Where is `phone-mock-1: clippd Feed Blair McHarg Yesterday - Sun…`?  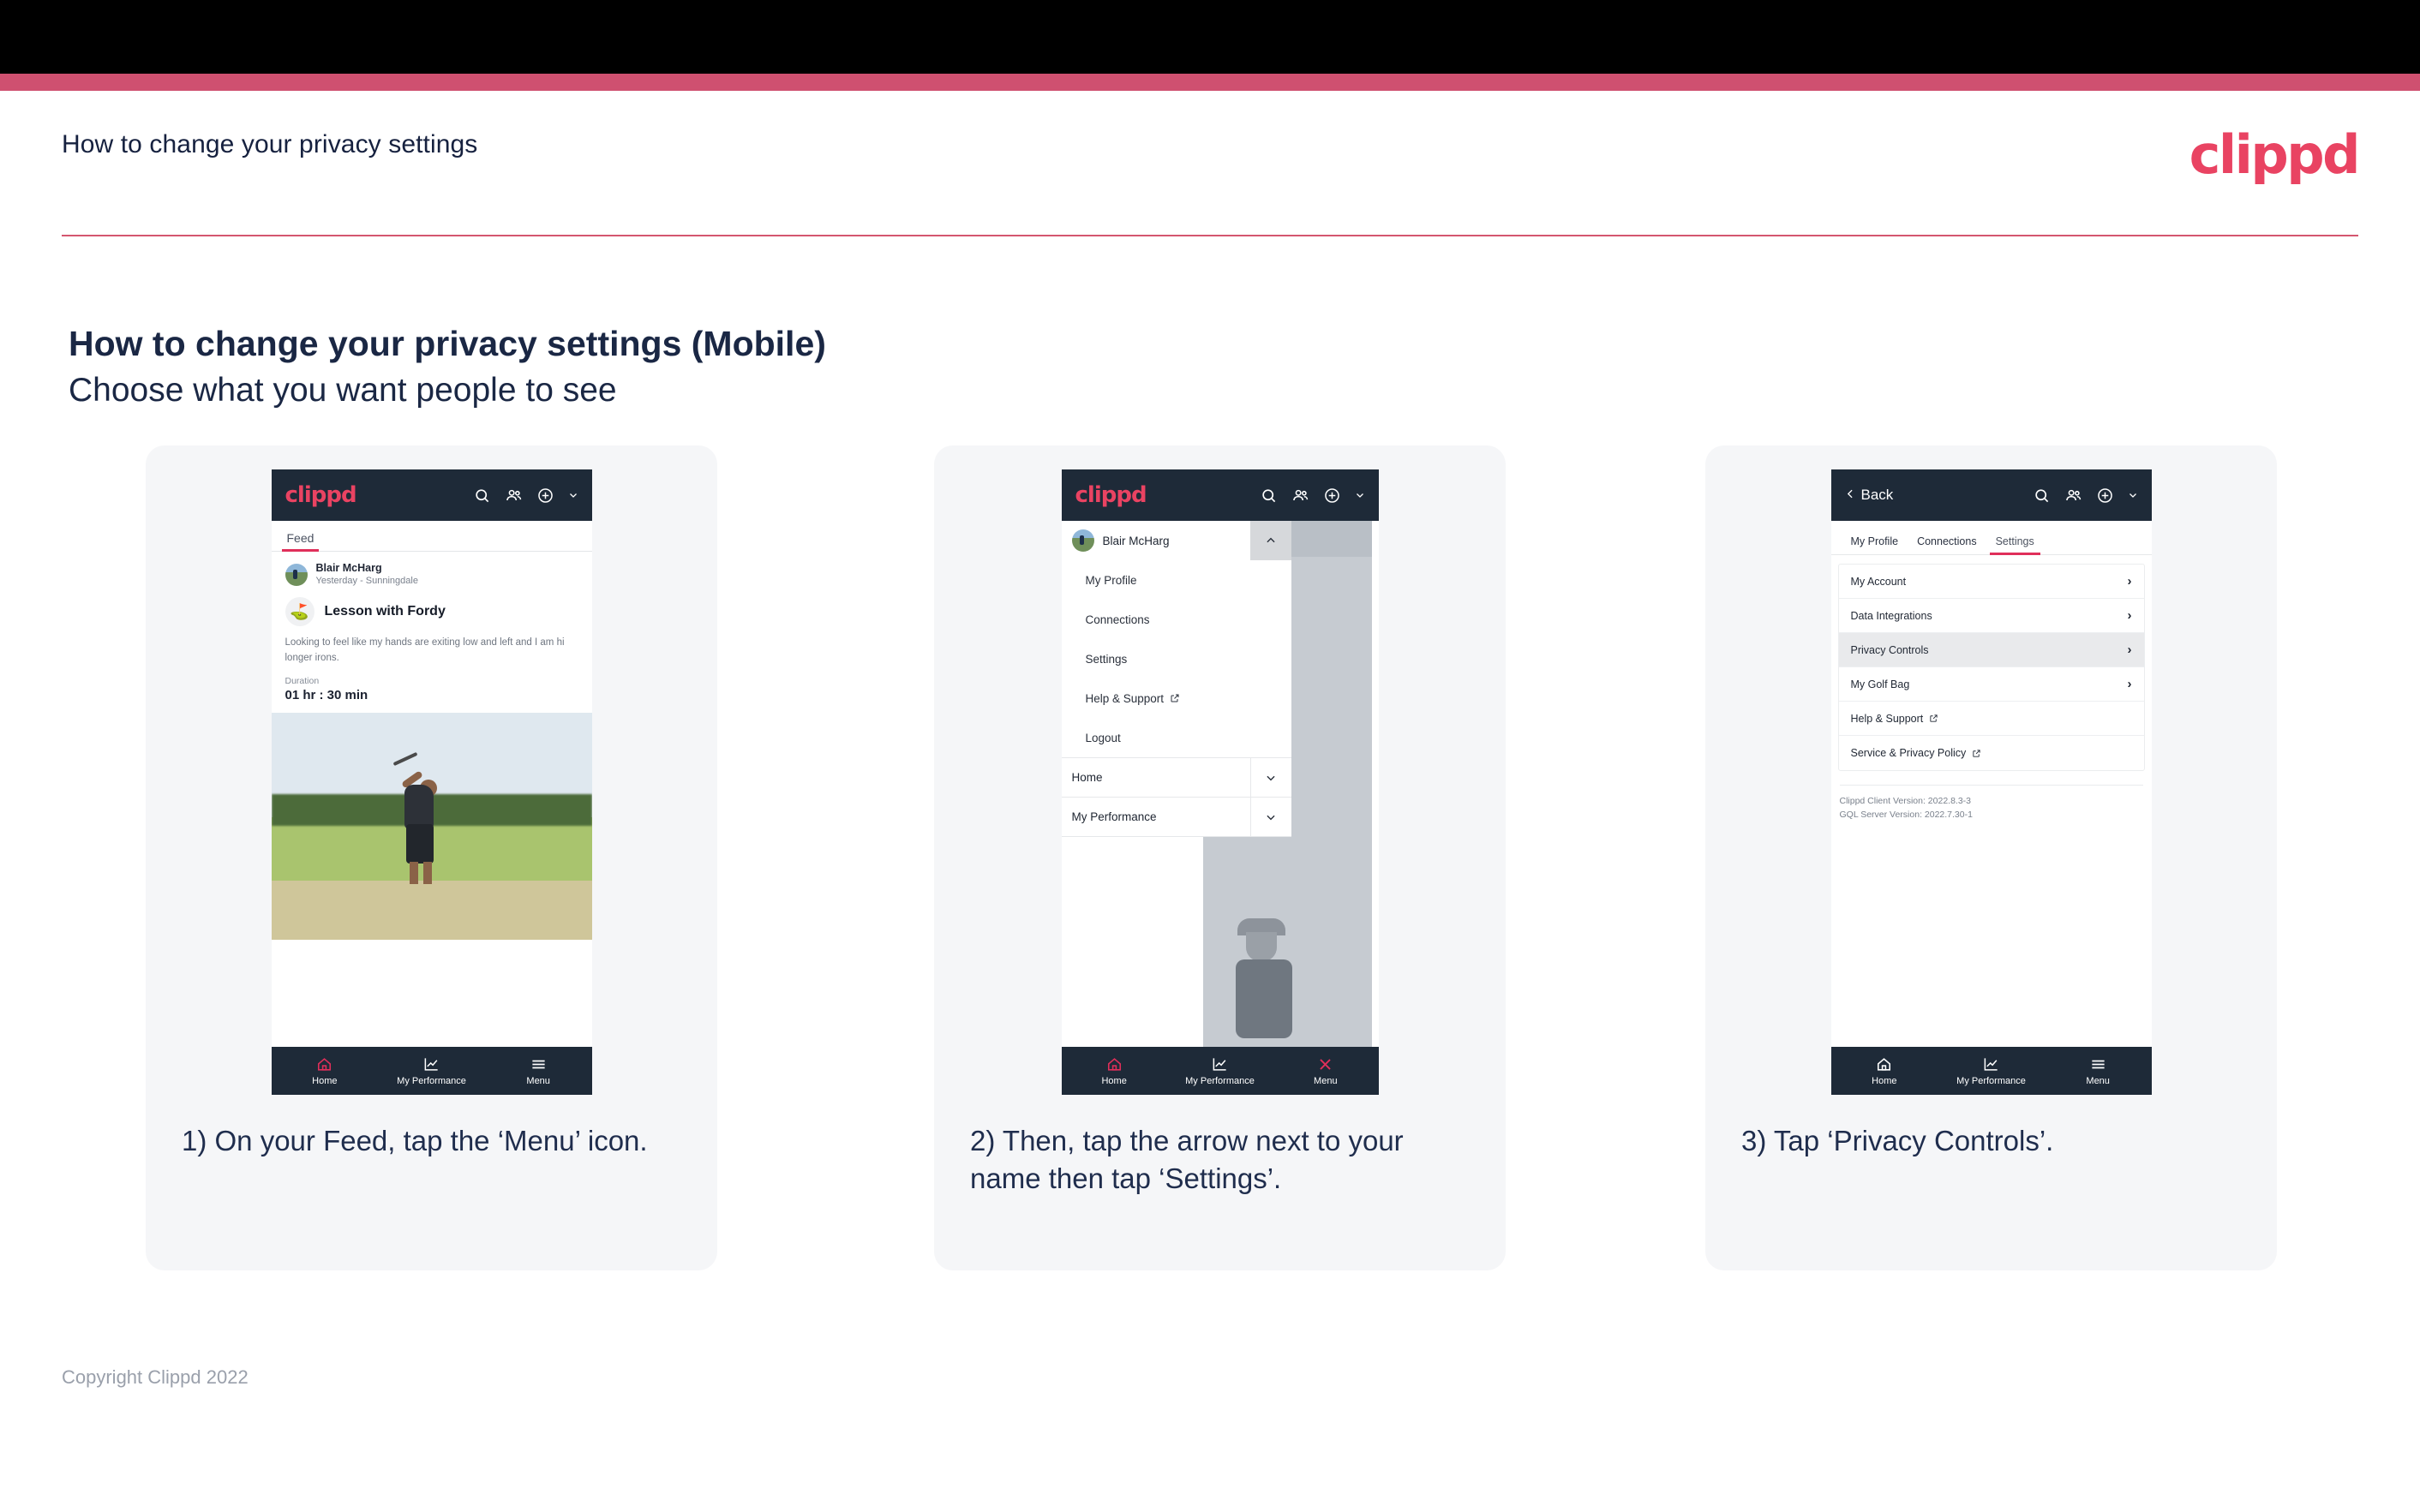
phone-mock-1: clippd Feed Blair McHarg Yesterday - Sun… is located at coordinates (431, 782).